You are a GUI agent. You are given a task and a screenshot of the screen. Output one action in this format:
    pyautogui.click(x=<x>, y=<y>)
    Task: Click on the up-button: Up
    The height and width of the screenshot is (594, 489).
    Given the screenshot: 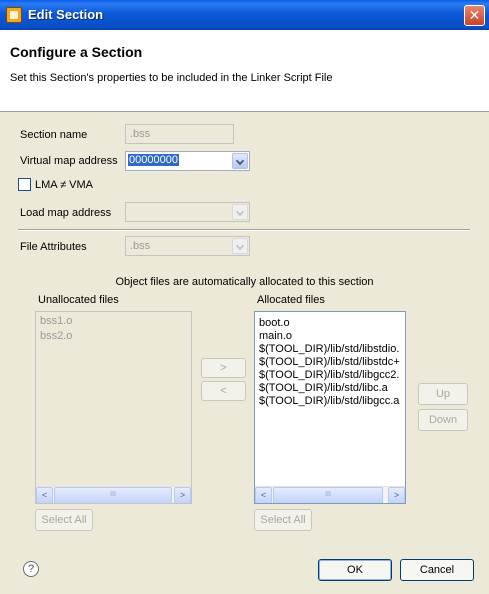 What is the action you would take?
    pyautogui.click(x=443, y=394)
    